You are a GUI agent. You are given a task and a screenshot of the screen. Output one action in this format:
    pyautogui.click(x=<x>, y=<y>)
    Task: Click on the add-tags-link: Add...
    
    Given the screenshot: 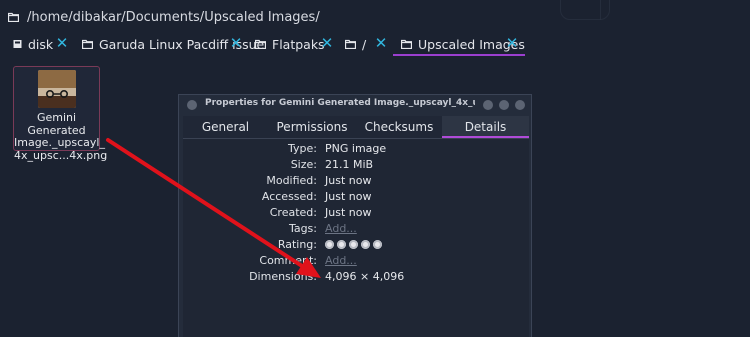 What is the action you would take?
    pyautogui.click(x=341, y=229)
    